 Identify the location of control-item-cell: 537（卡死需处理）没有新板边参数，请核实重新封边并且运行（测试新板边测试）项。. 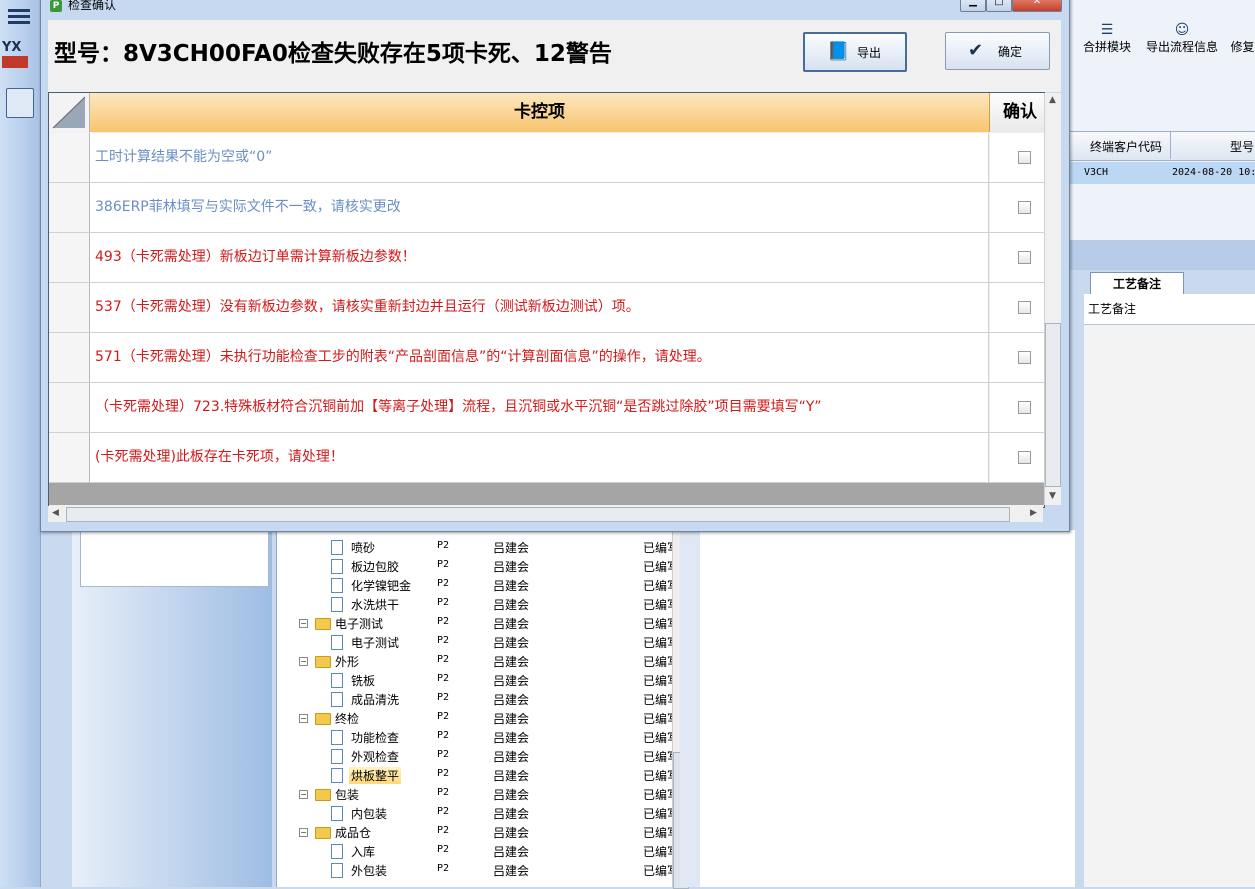
(539, 307).